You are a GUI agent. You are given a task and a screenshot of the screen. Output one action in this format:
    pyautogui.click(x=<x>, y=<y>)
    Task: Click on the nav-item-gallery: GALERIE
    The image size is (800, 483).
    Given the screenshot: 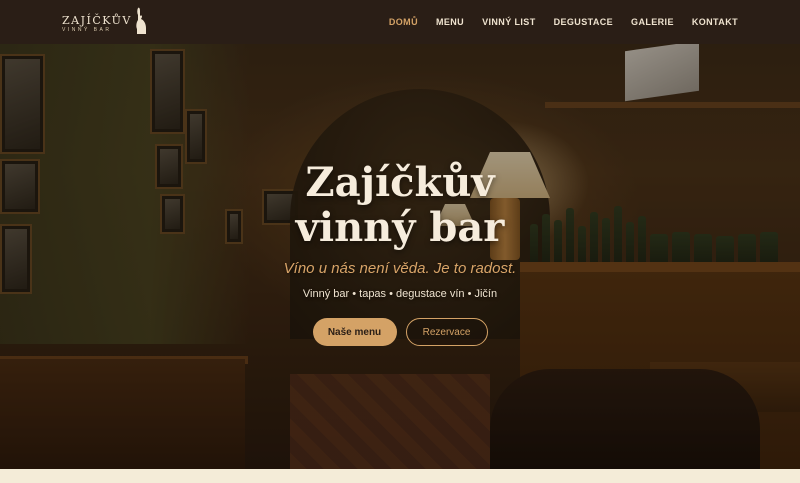 What is the action you would take?
    pyautogui.click(x=652, y=22)
    